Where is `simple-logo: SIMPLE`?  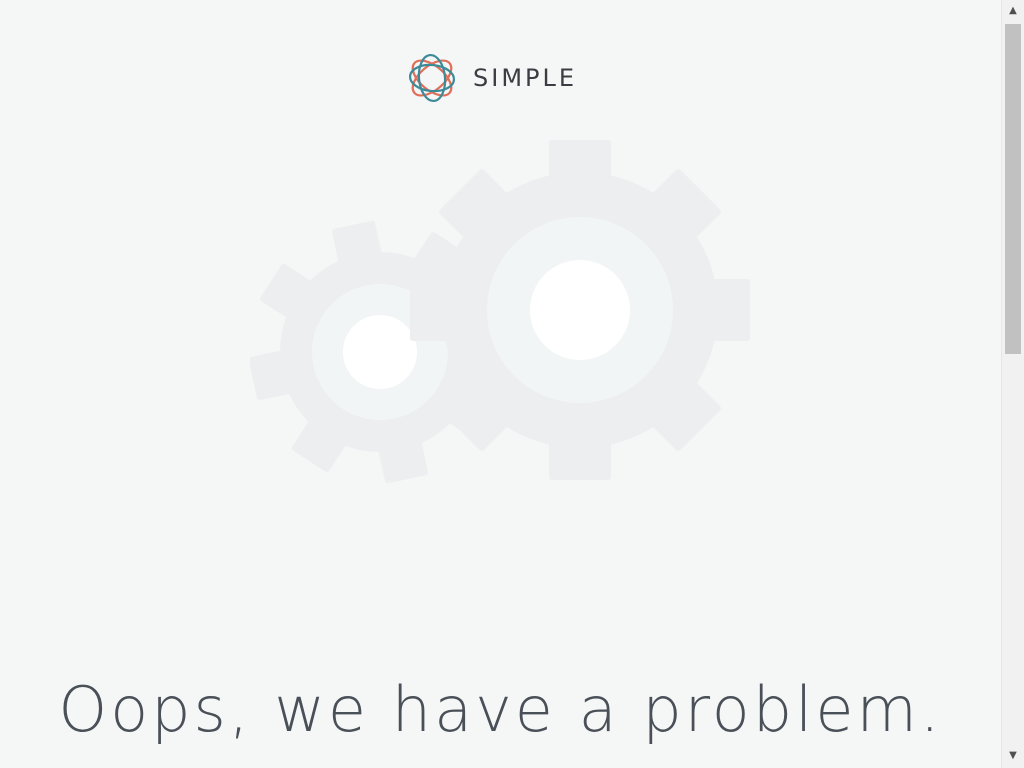 simple-logo: SIMPLE is located at coordinates (491, 78).